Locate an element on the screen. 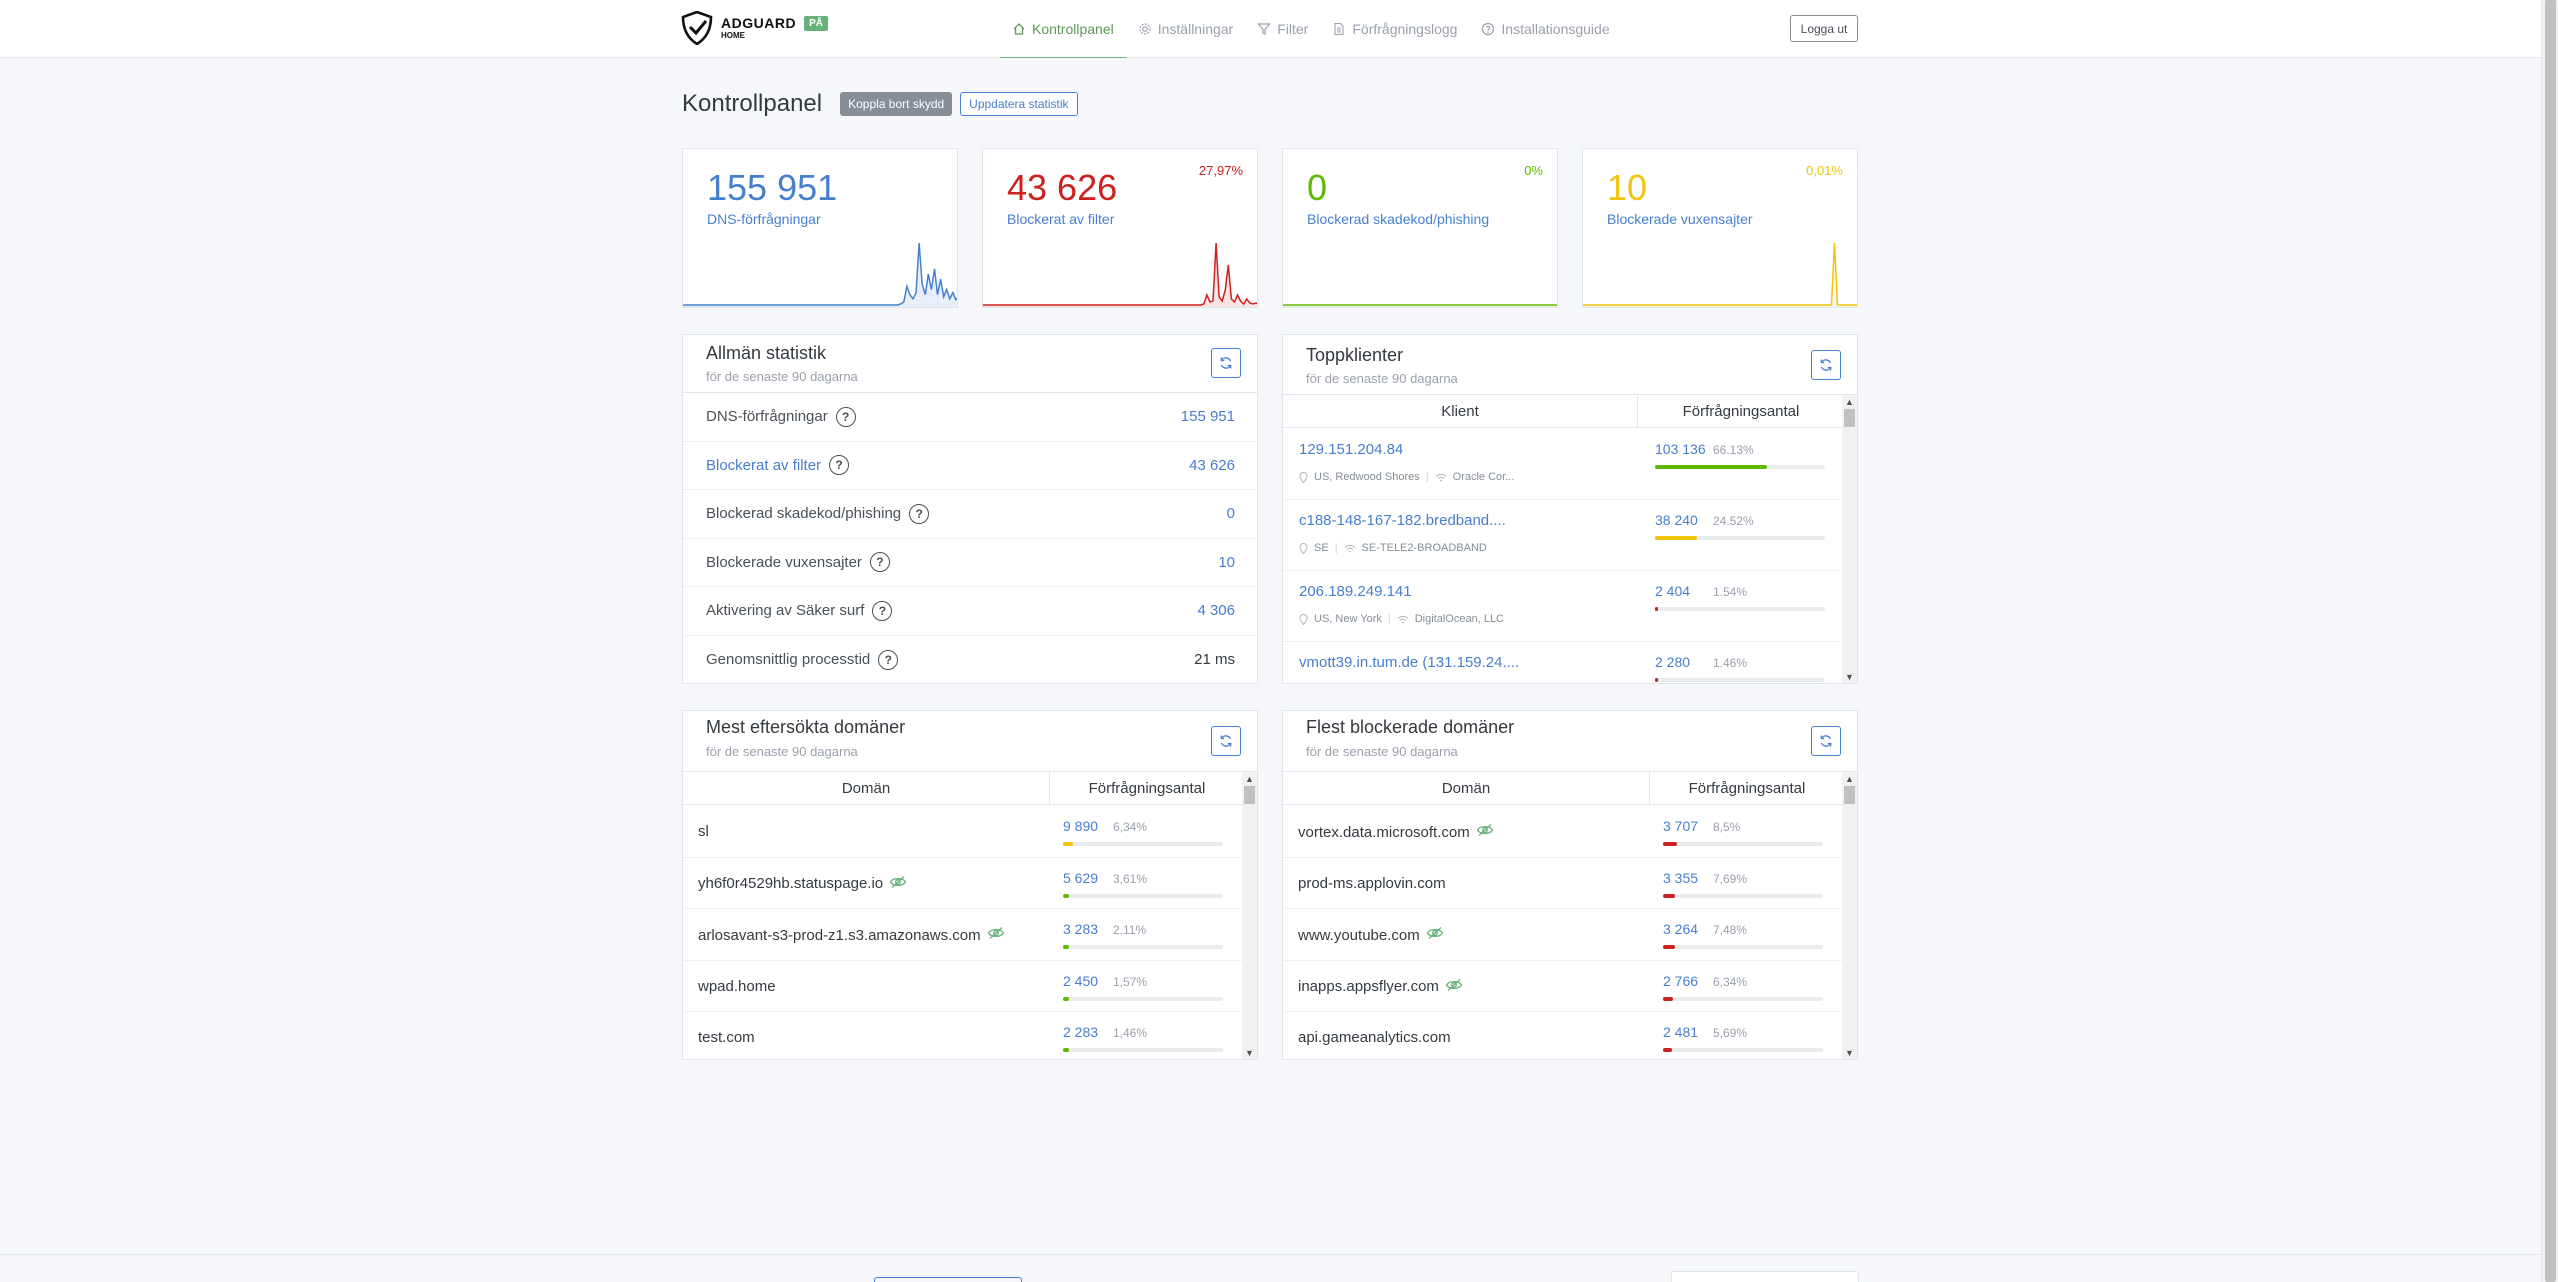  table-row: yh6f0r4529hb.statuspage.io 5 629 3,61% is located at coordinates (963, 883).